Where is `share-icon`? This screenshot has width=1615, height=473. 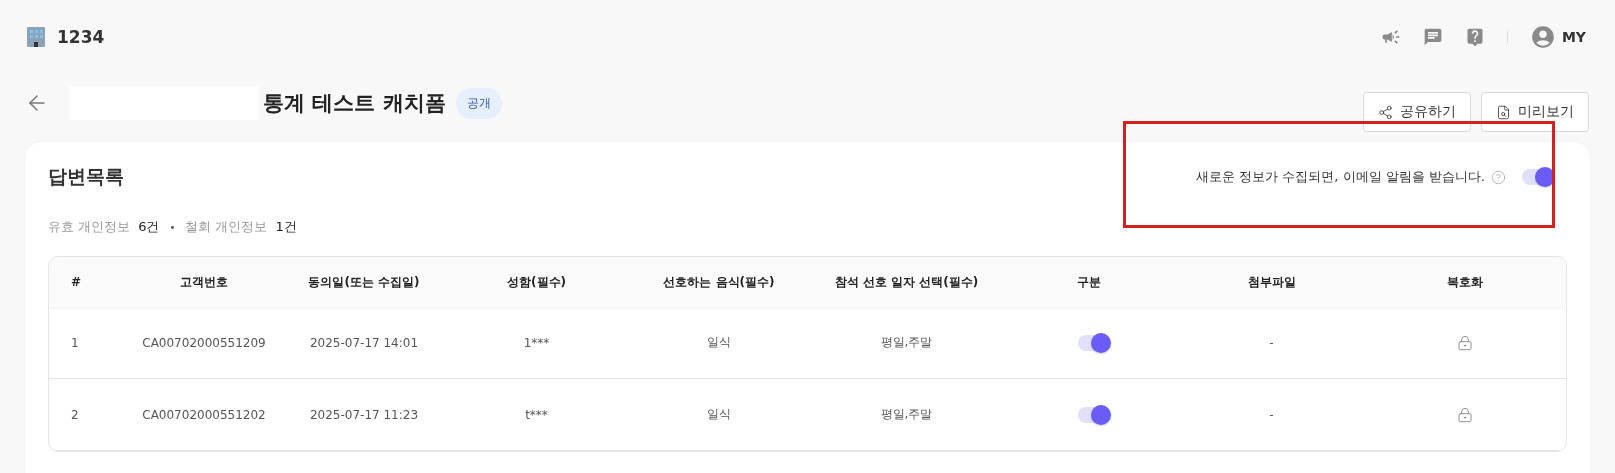 share-icon is located at coordinates (1385, 112).